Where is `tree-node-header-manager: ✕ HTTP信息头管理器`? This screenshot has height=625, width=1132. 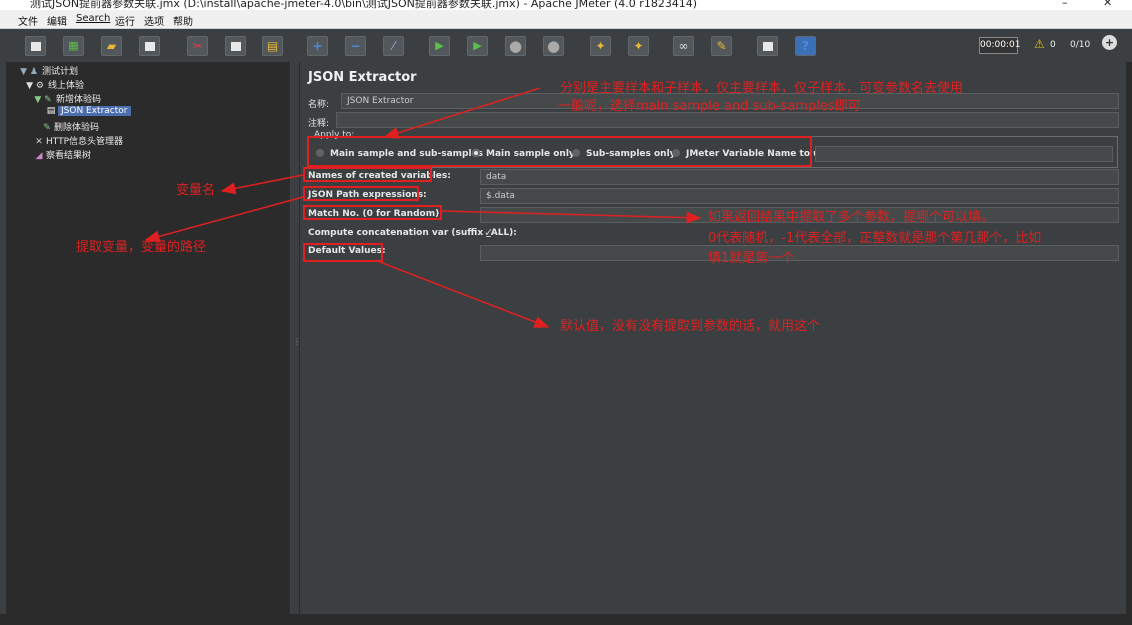 tree-node-header-manager: ✕ HTTP信息头管理器 is located at coordinates (78, 140).